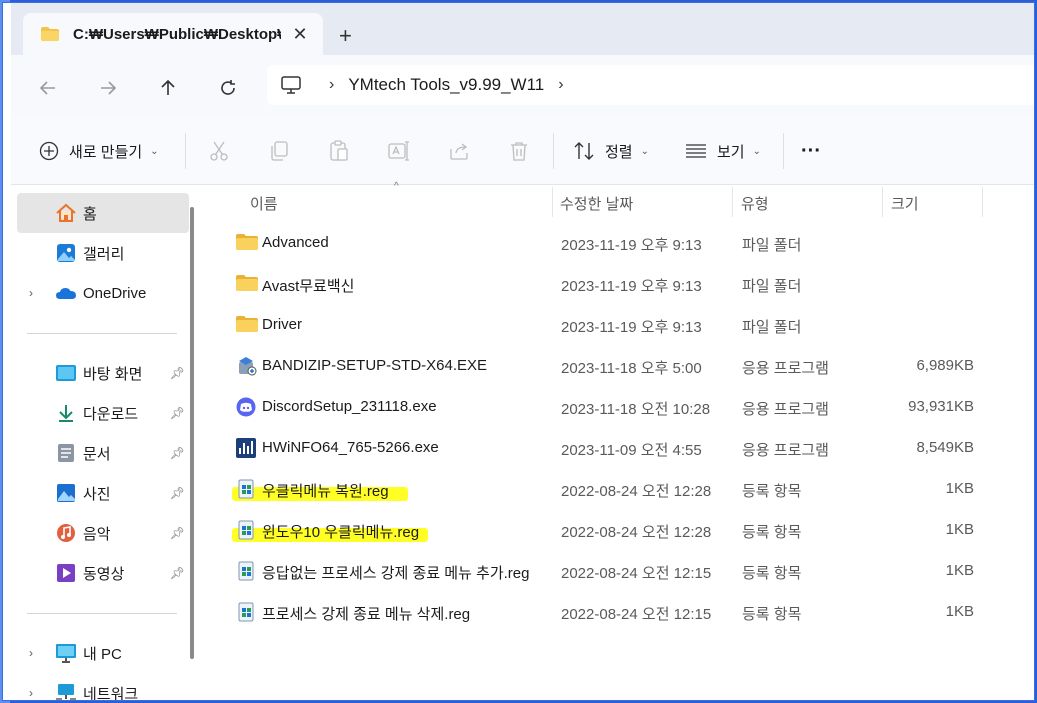 Image resolution: width=1037 pixels, height=703 pixels. I want to click on sidebar-item-desktop: 바탕 화면 📌︎, so click(103, 373).